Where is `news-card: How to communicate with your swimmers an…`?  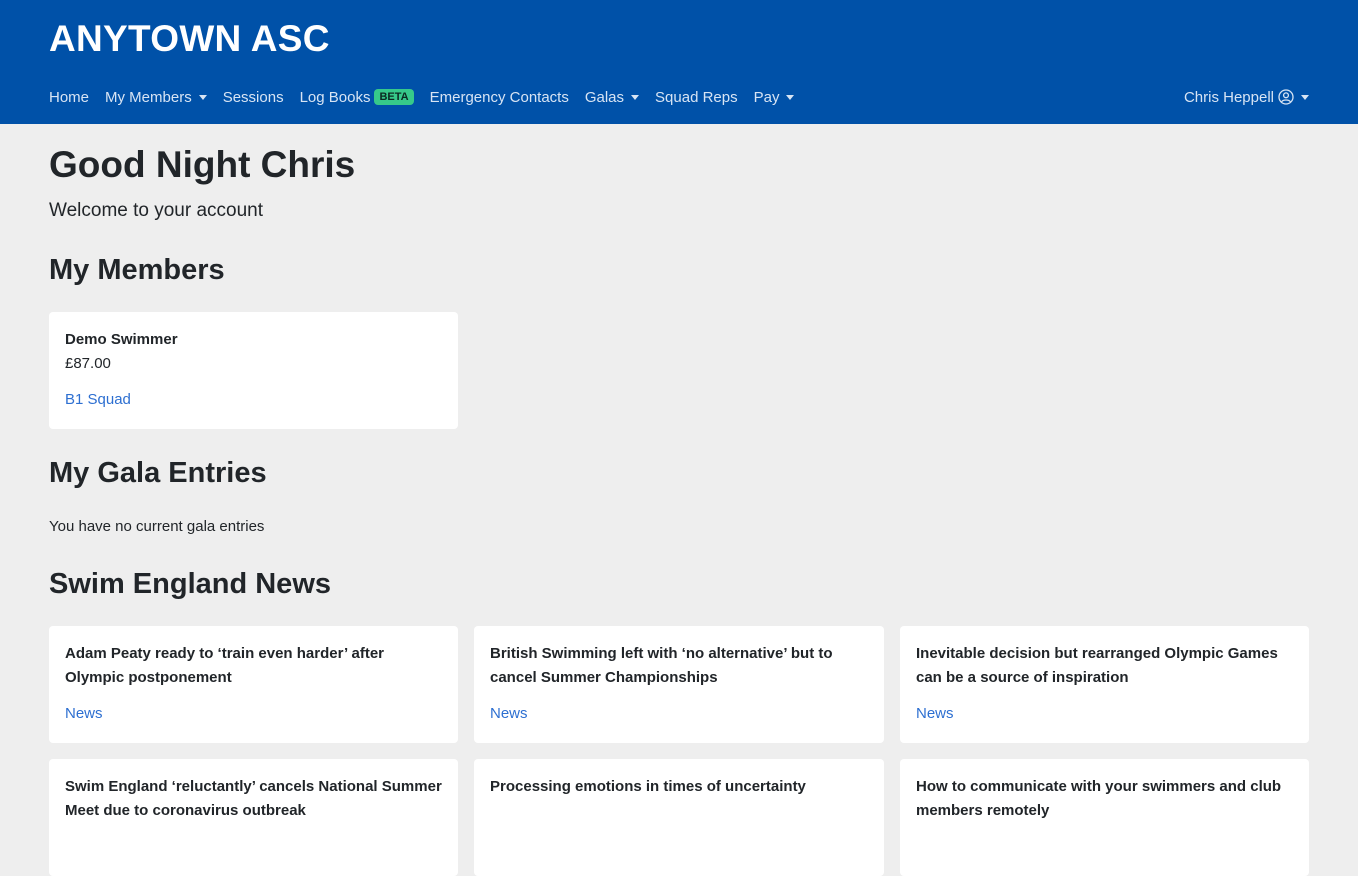
news-card: How to communicate with your swimmers an… is located at coordinates (1104, 817).